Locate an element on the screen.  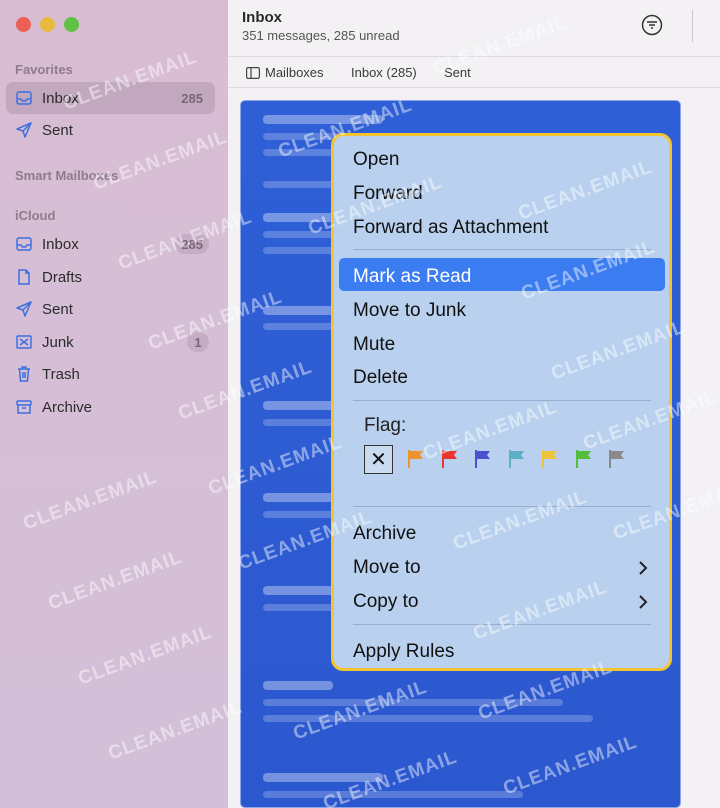
sidebar-item-icloud-trash: Trash is located at coordinates (110, 374).